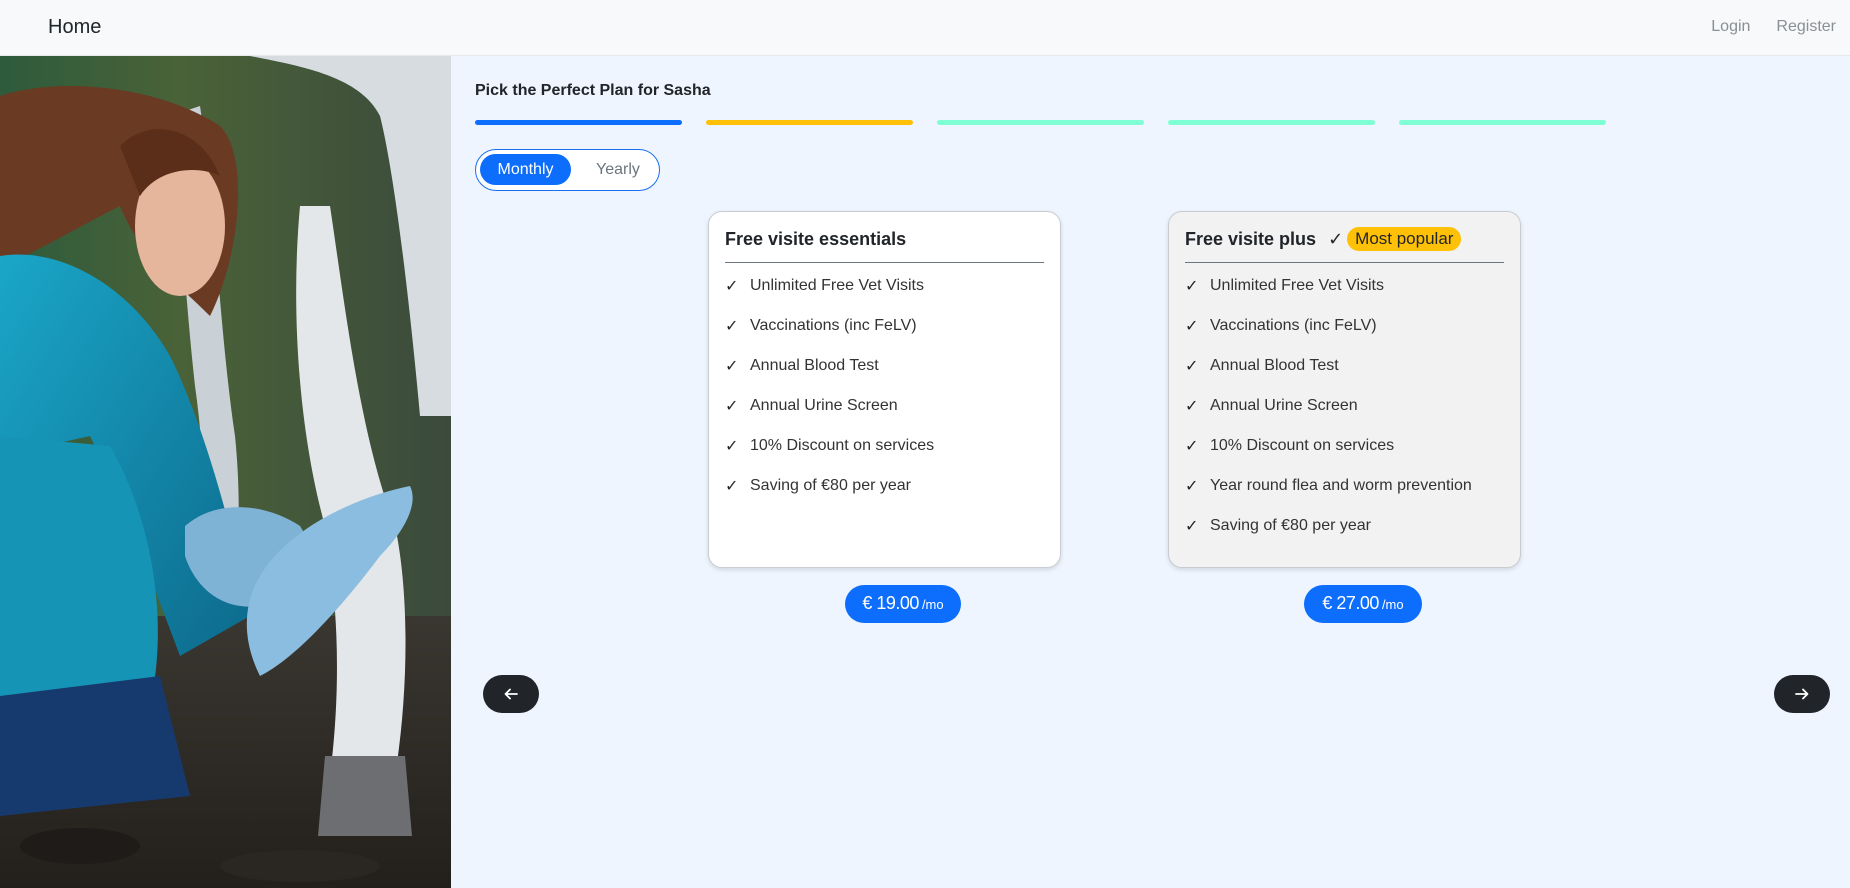 This screenshot has height=888, width=1850. Describe the element at coordinates (74, 27) in the screenshot. I see `home-link: Home` at that location.